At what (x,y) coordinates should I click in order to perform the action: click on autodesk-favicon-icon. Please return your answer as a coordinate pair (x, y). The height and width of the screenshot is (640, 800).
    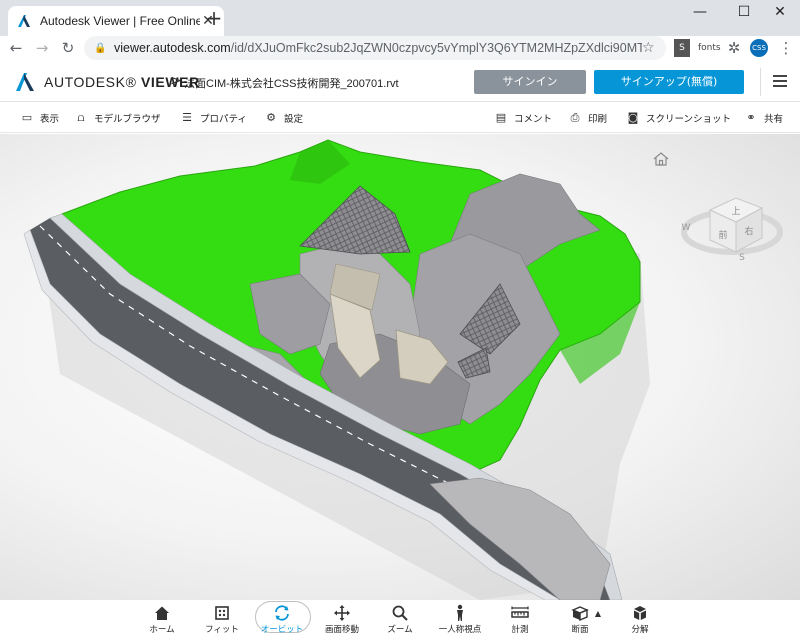
    Looking at the image, I should click on (24, 21).